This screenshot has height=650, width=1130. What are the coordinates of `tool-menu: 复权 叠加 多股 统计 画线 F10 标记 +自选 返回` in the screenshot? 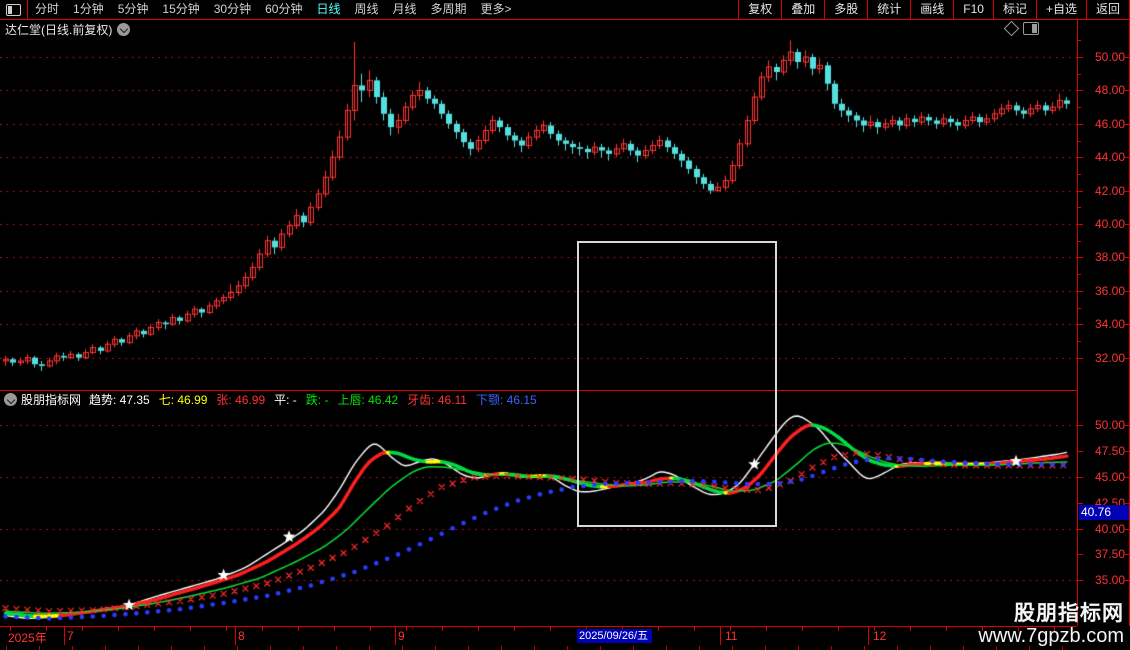 It's located at (934, 9).